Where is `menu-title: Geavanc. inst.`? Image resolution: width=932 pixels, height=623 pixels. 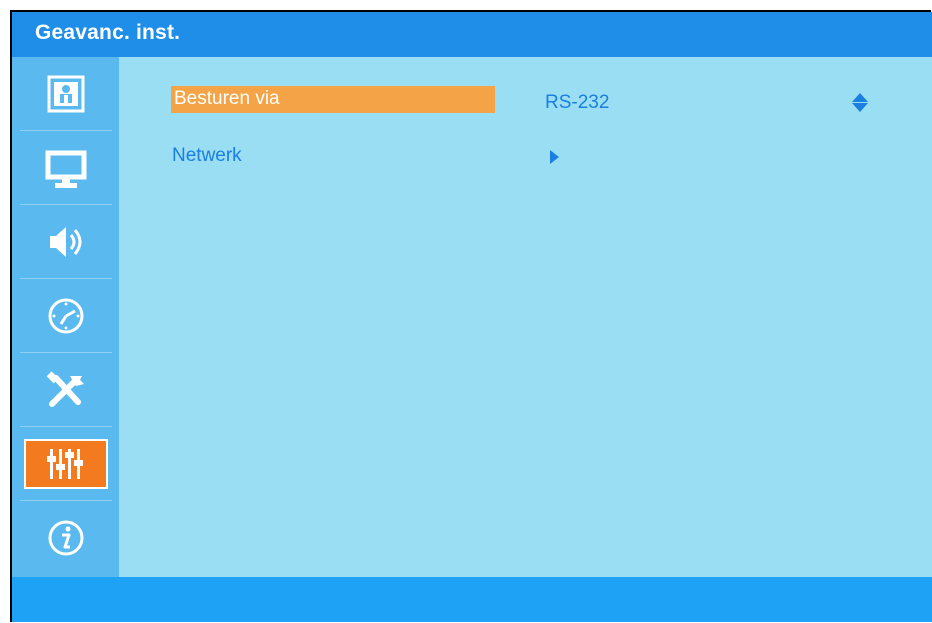 menu-title: Geavanc. inst. is located at coordinates (472, 34).